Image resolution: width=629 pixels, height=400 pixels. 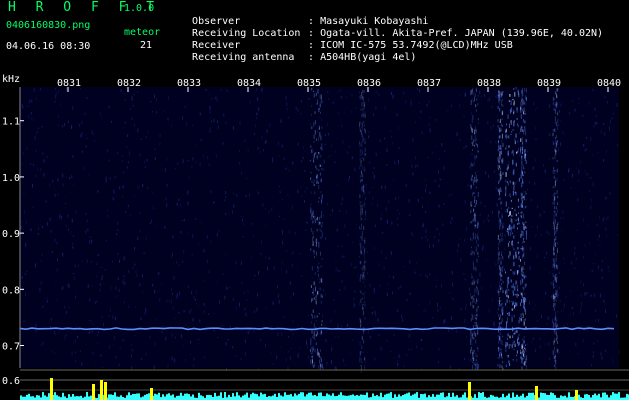 What do you see at coordinates (129, 83) in the screenshot?
I see `x-tick-label: 0832` at bounding box center [129, 83].